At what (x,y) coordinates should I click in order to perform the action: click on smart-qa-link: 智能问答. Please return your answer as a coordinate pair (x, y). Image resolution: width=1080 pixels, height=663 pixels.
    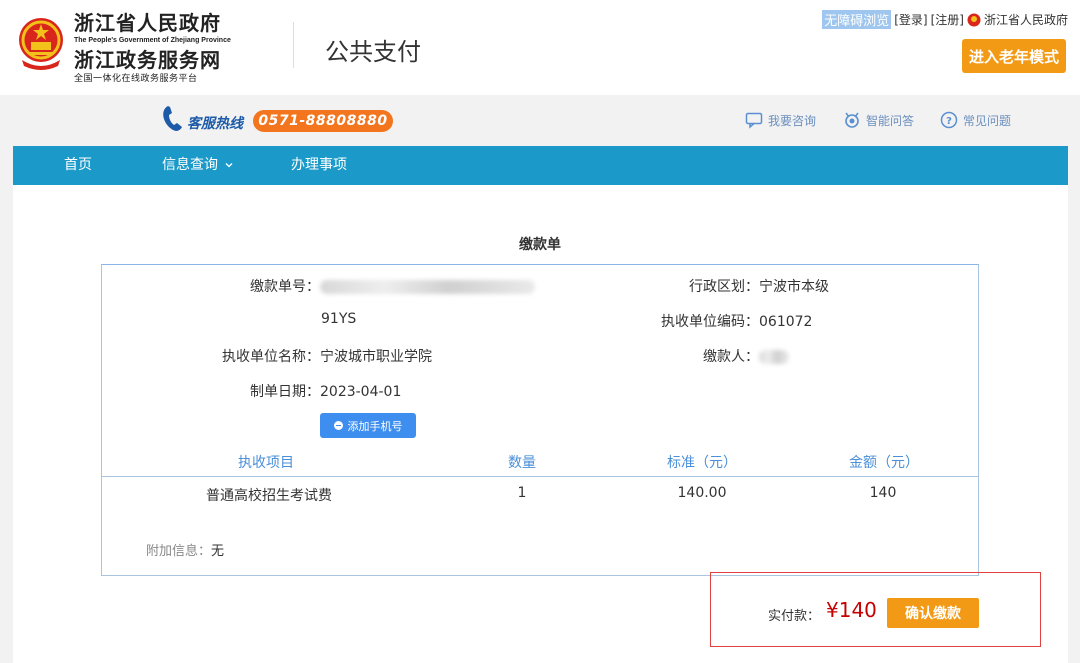
    Looking at the image, I should click on (878, 120).